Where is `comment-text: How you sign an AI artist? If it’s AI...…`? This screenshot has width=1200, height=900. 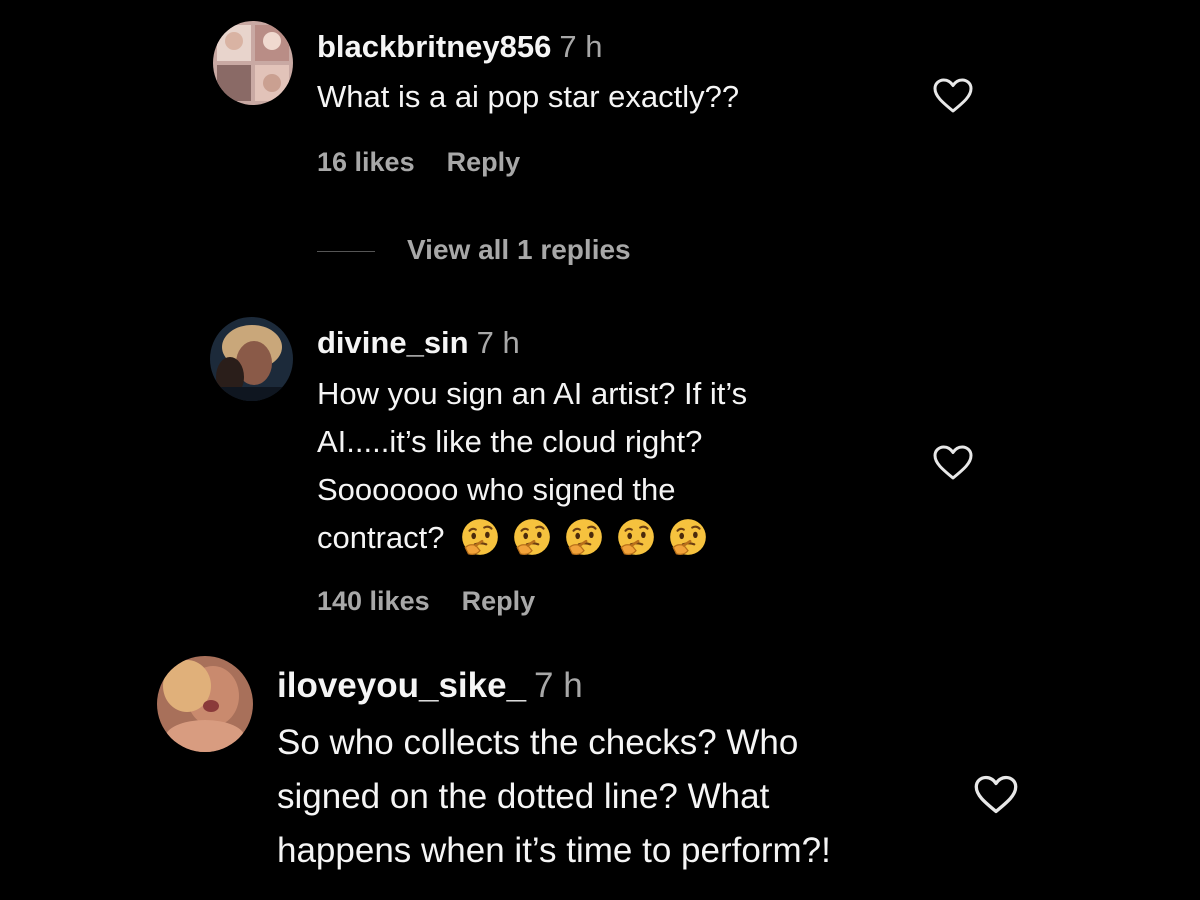
comment-text: How you sign an AI artist? If it’s AI...… is located at coordinates (532, 466).